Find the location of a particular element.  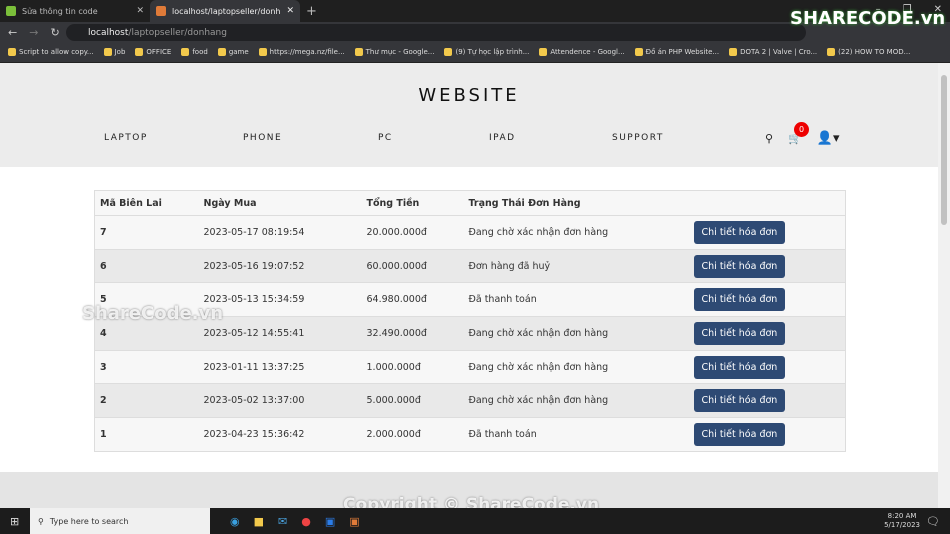

url-input: localhost/laptopseller/donhang is located at coordinates (436, 32).